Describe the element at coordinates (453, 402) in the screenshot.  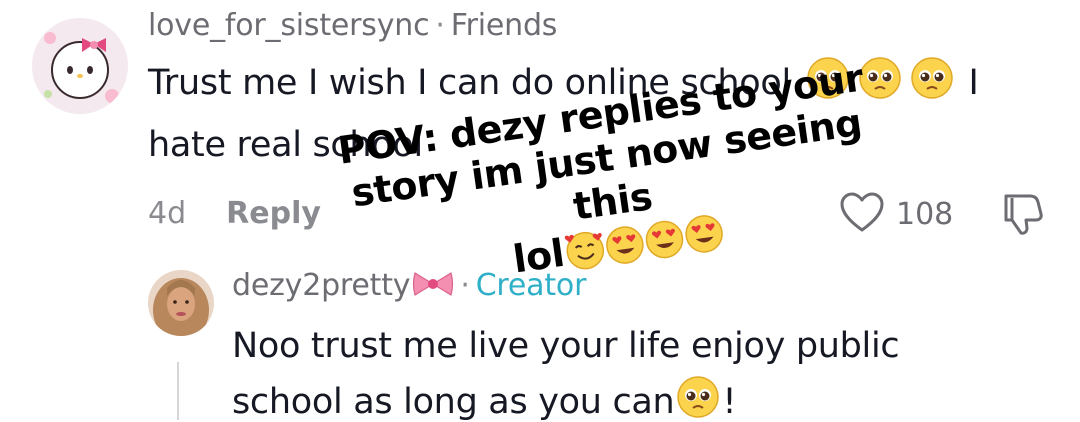
I see `reply-text-part-1: school as long as you can` at that location.